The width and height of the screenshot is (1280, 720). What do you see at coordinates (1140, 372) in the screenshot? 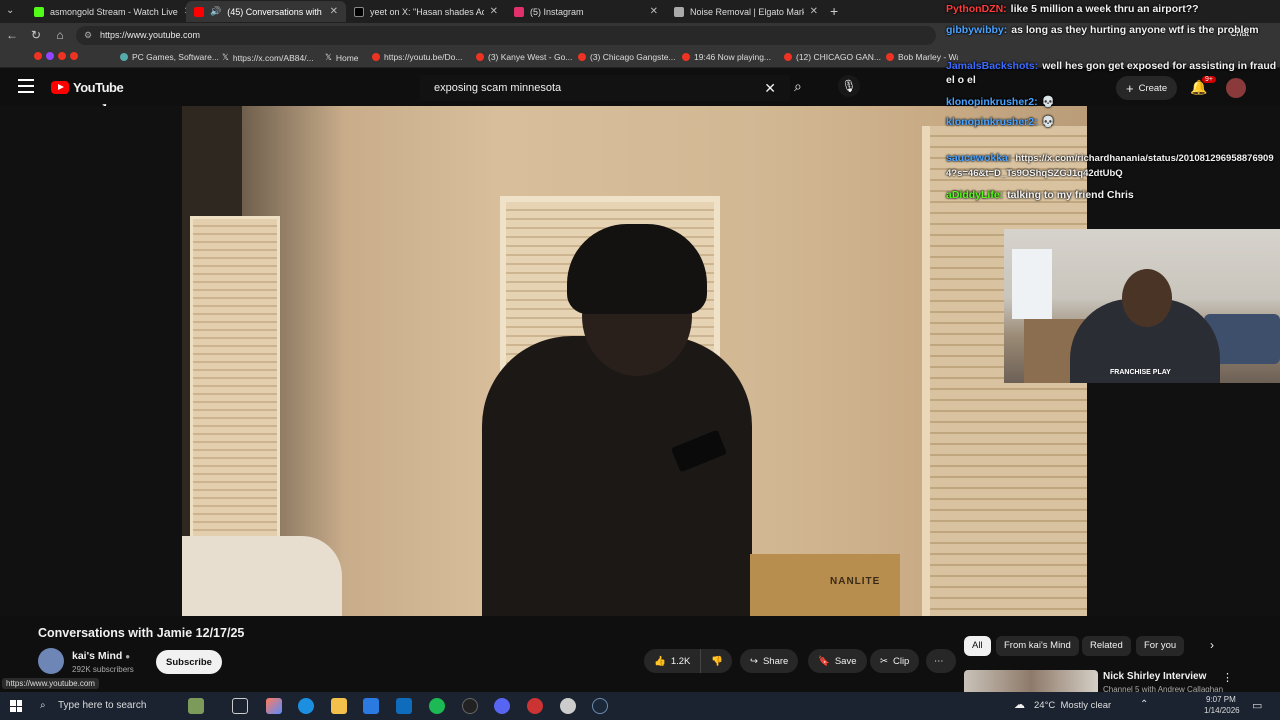
I see `webcam-label: FRANCHISE PLAY` at bounding box center [1140, 372].